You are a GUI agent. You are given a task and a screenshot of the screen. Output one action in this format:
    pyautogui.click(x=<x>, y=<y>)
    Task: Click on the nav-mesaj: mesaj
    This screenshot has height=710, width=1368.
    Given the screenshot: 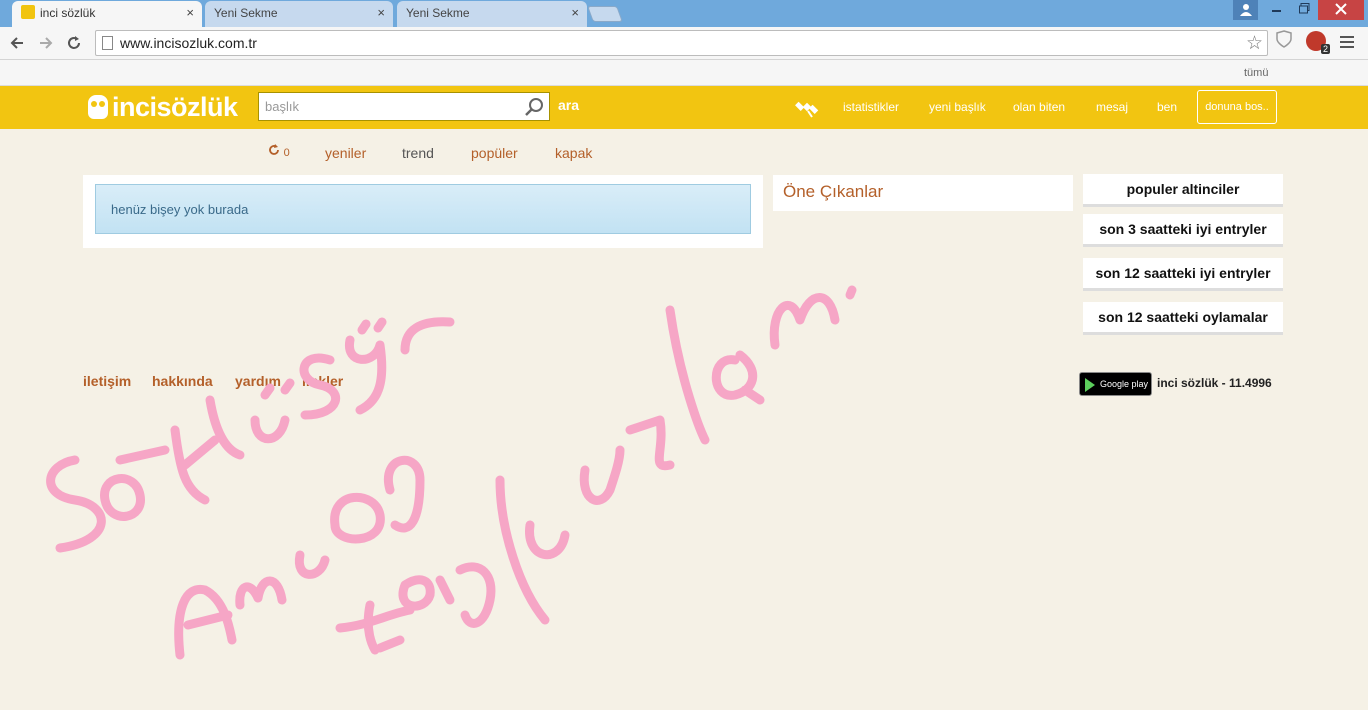 What is the action you would take?
    pyautogui.click(x=1112, y=107)
    